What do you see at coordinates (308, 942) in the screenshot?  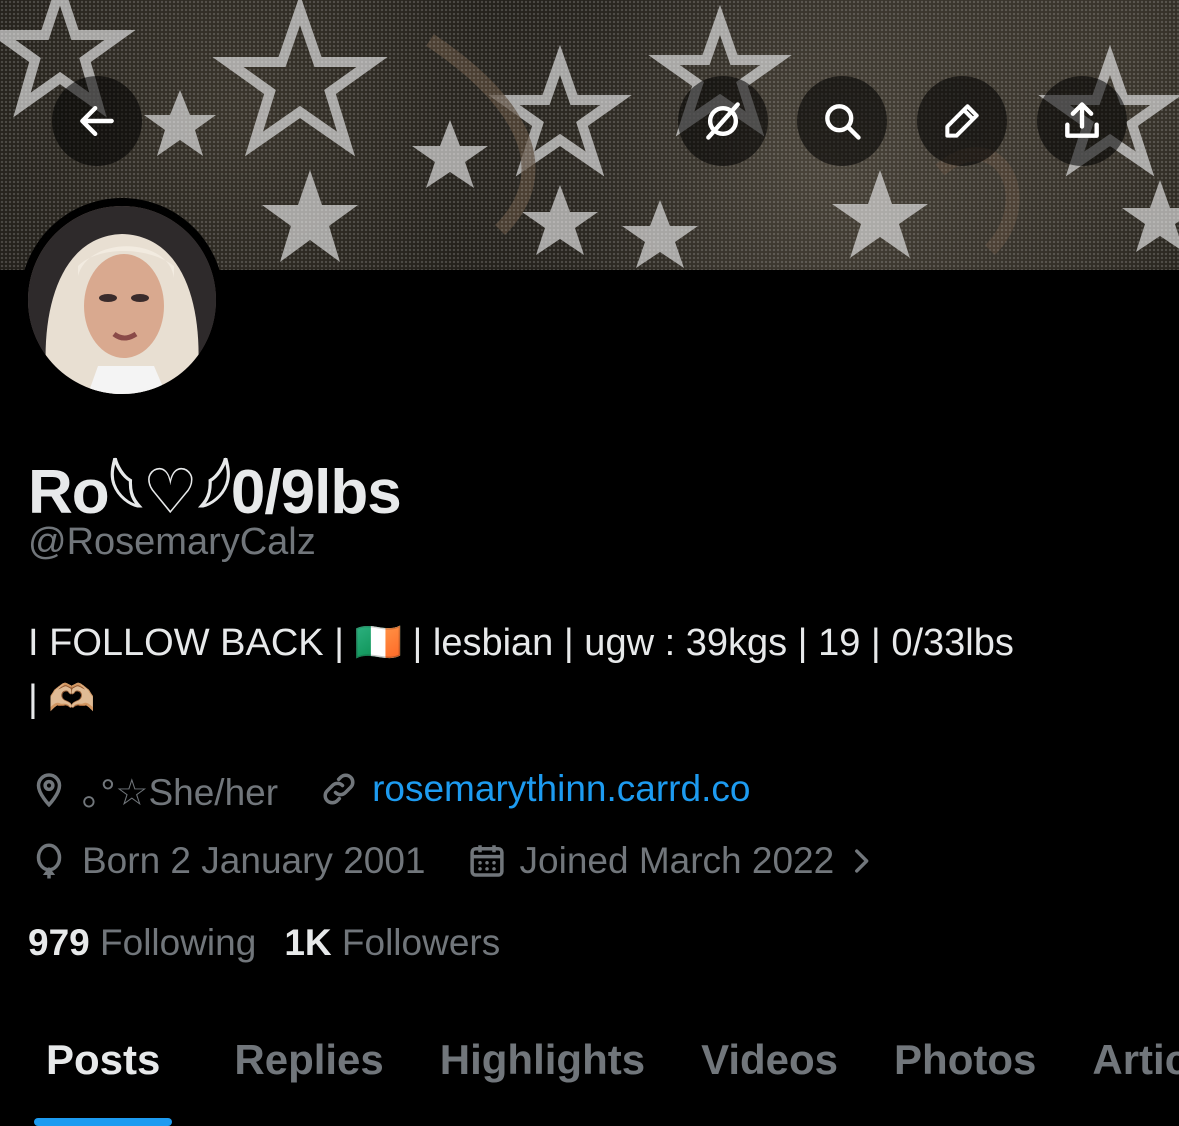 I see `followers-count: 1K` at bounding box center [308, 942].